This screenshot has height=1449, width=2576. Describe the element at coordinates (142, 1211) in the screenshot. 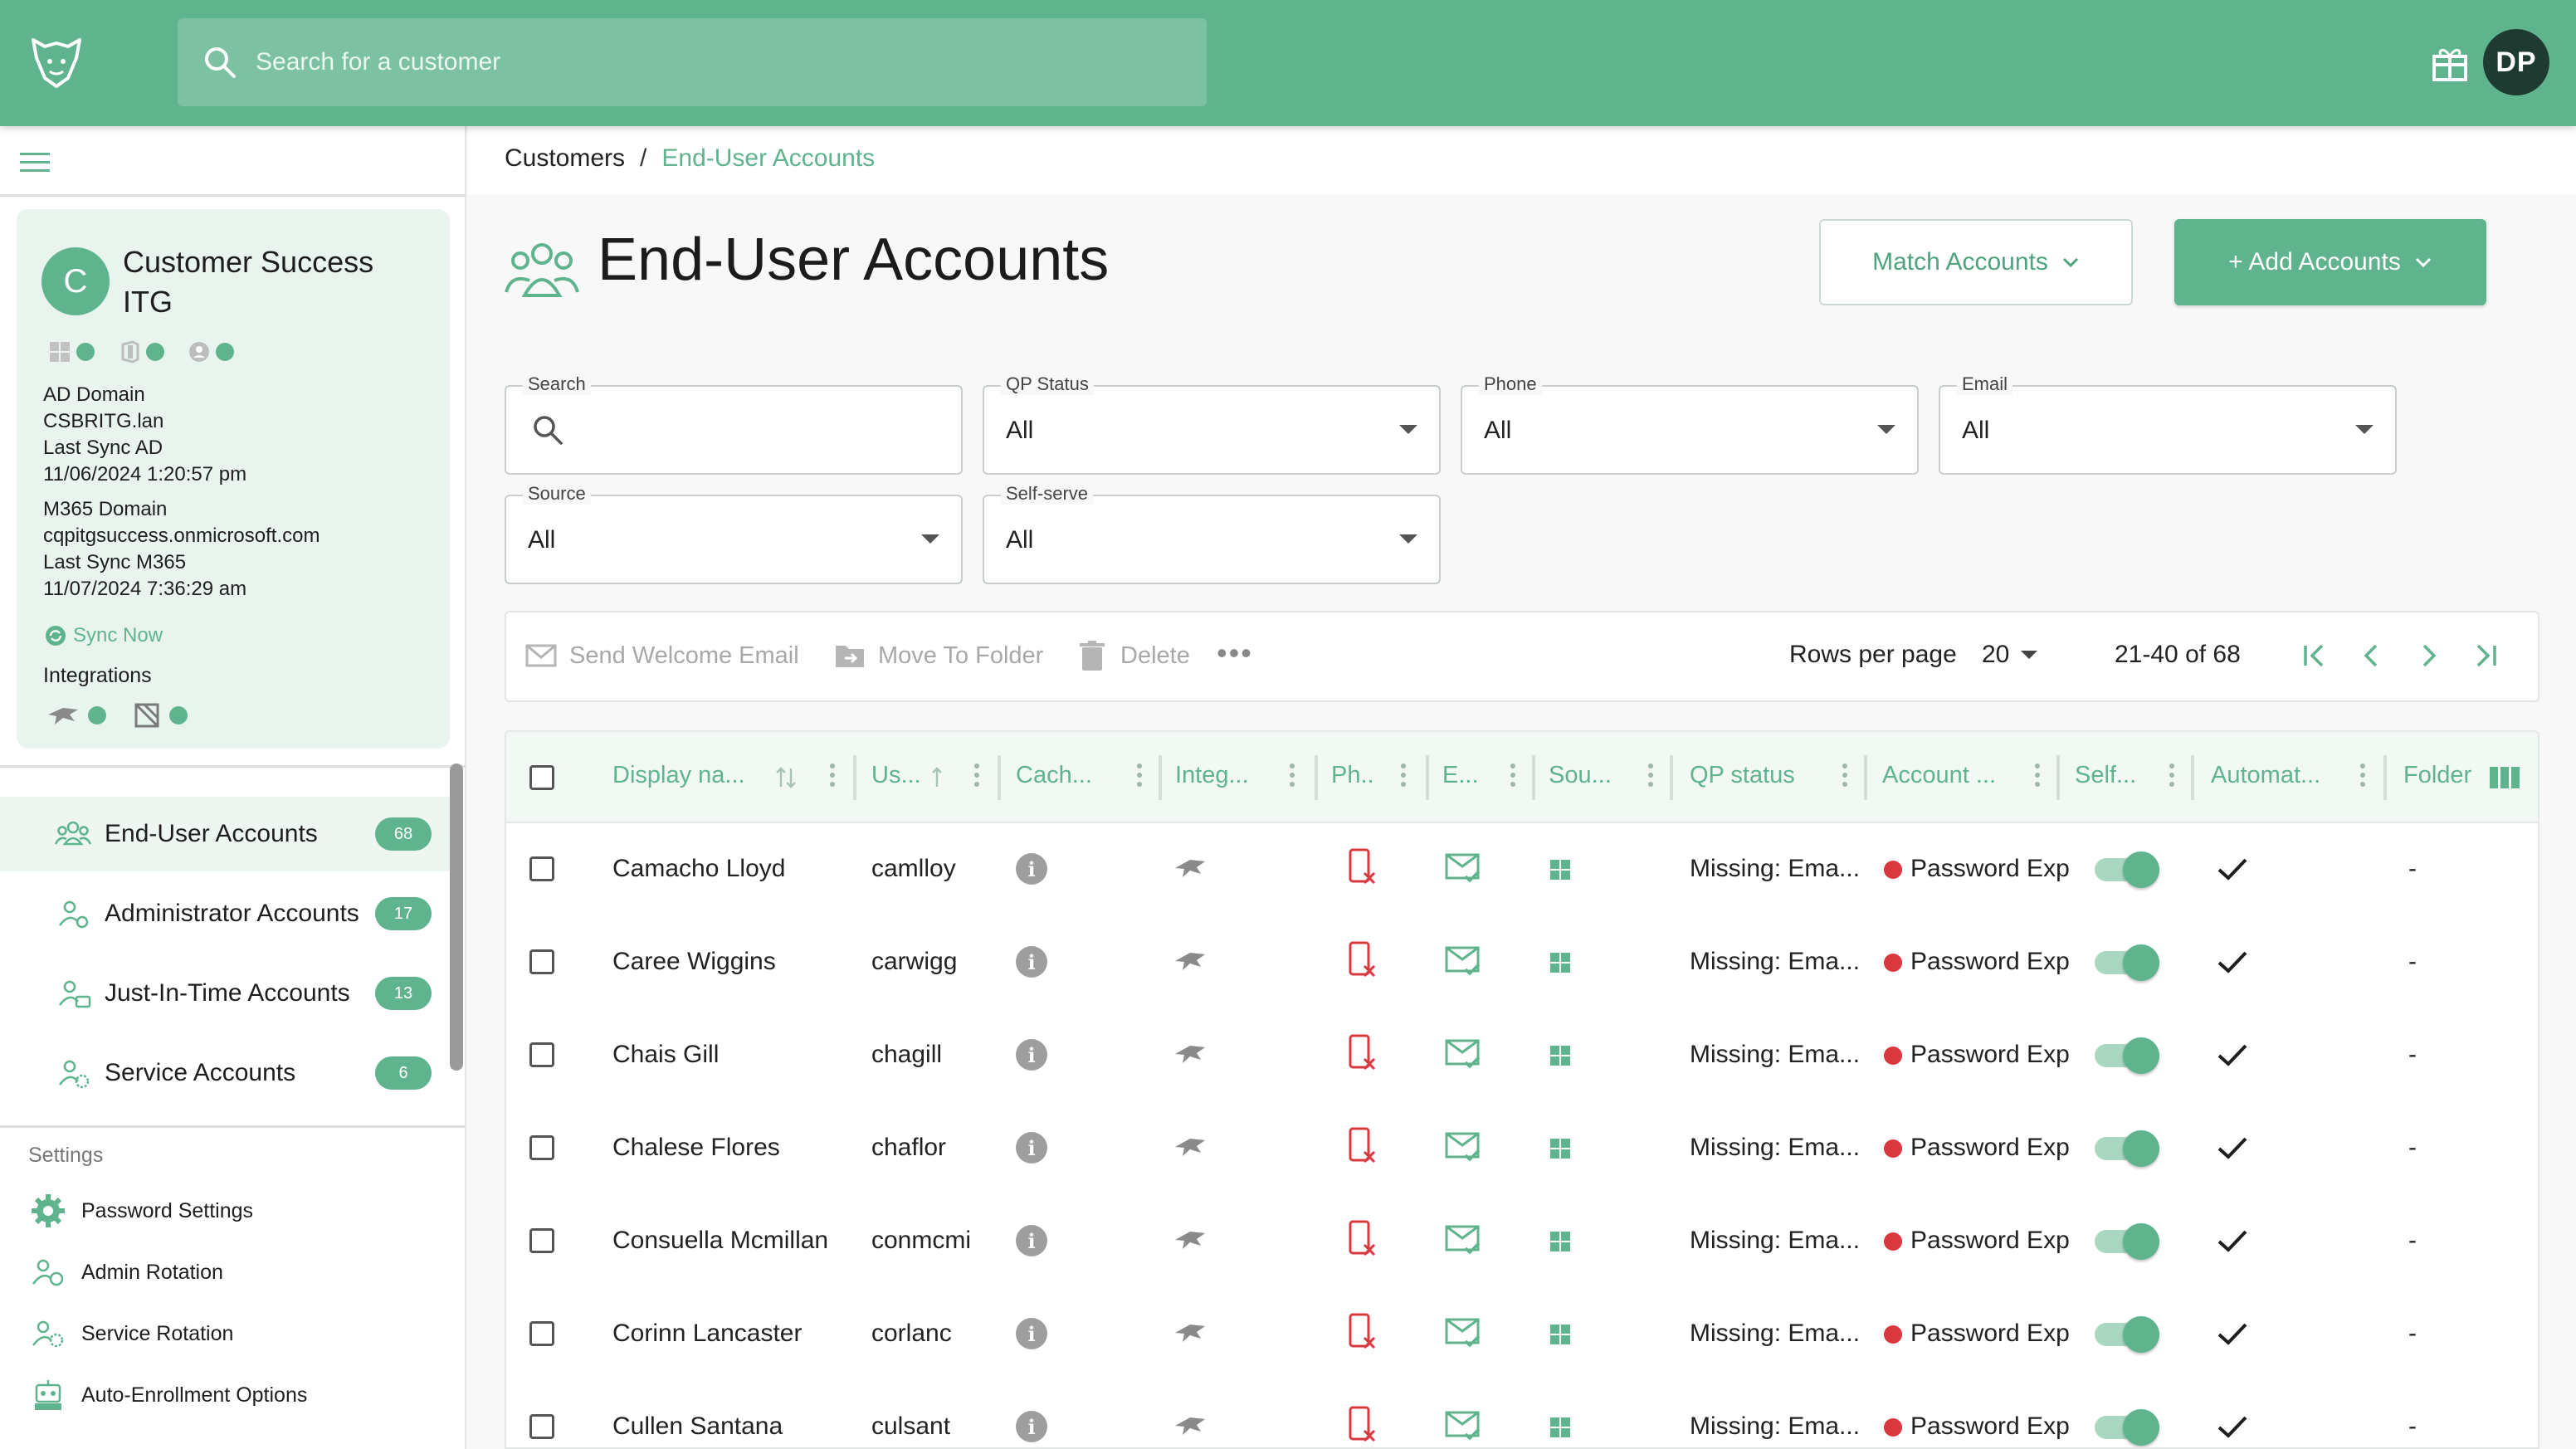

I see `settings-item-password-settings: Password Settings` at that location.